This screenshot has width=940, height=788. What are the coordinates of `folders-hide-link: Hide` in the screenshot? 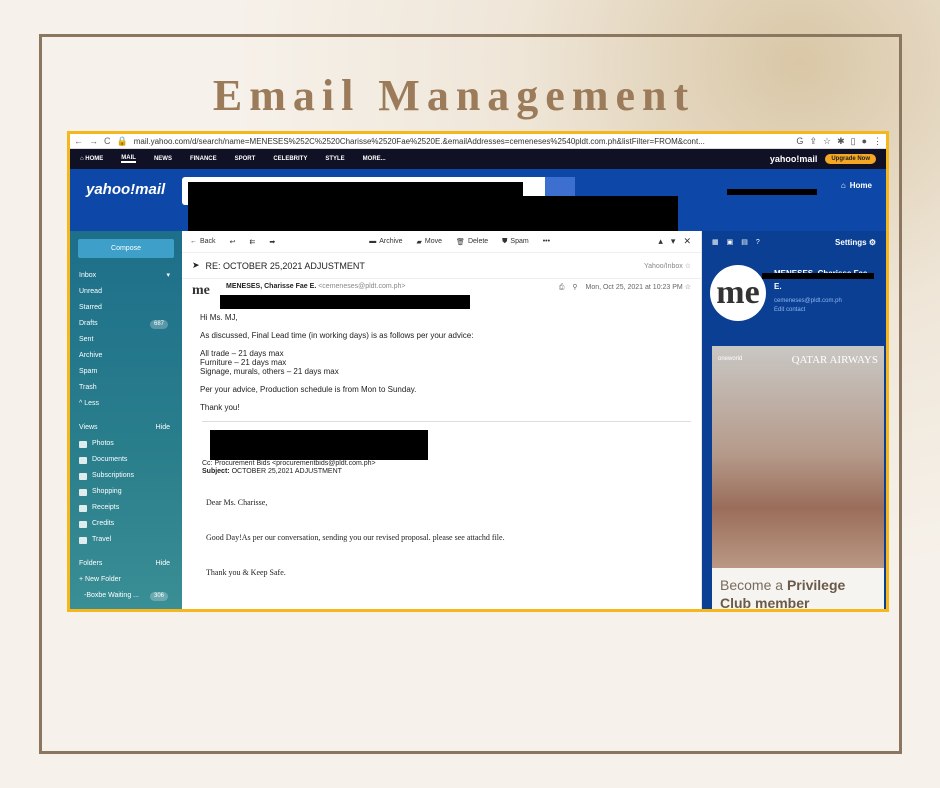 It's located at (163, 564).